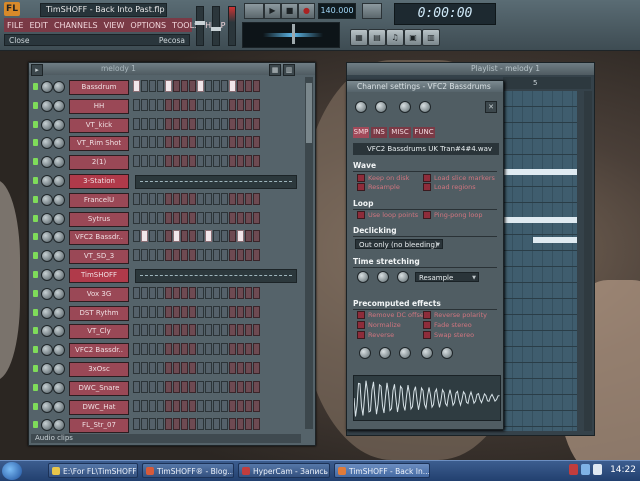 The width and height of the screenshot is (640, 481). What do you see at coordinates (99, 106) in the screenshot?
I see `channel-name-button: HH` at bounding box center [99, 106].